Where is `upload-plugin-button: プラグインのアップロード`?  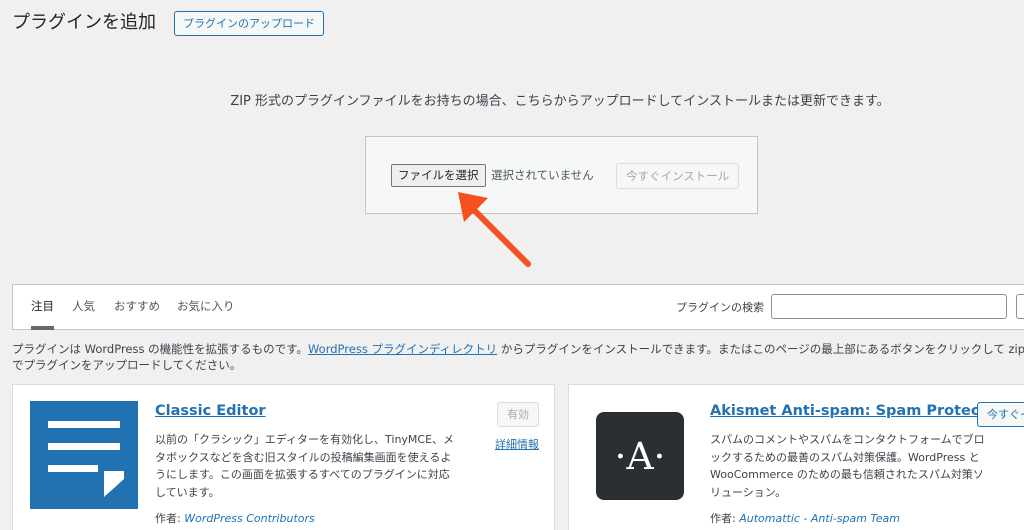
upload-plugin-button: プラグインのアップロード is located at coordinates (249, 23).